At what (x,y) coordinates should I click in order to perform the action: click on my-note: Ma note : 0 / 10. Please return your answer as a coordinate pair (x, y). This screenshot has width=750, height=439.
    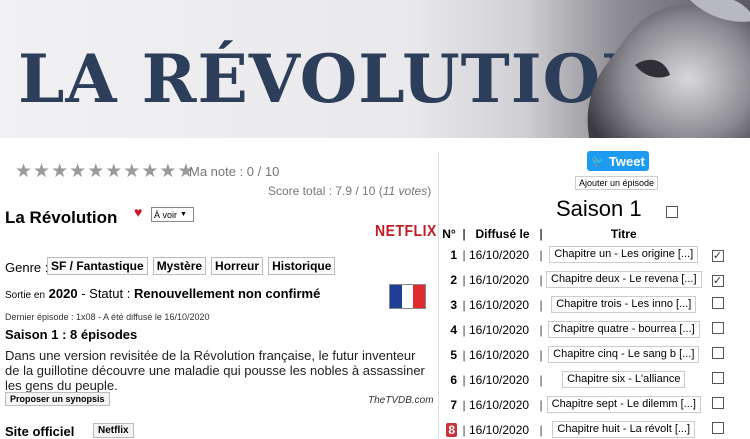
    Looking at the image, I should click on (234, 171).